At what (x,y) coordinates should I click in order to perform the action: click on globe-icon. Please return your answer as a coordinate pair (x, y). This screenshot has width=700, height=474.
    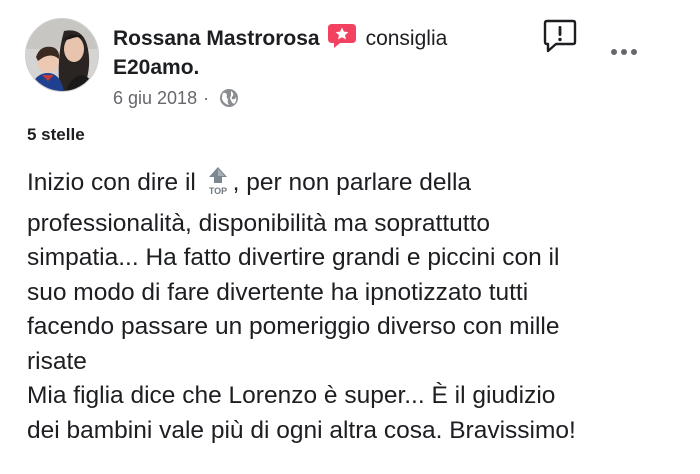
    Looking at the image, I should click on (229, 101).